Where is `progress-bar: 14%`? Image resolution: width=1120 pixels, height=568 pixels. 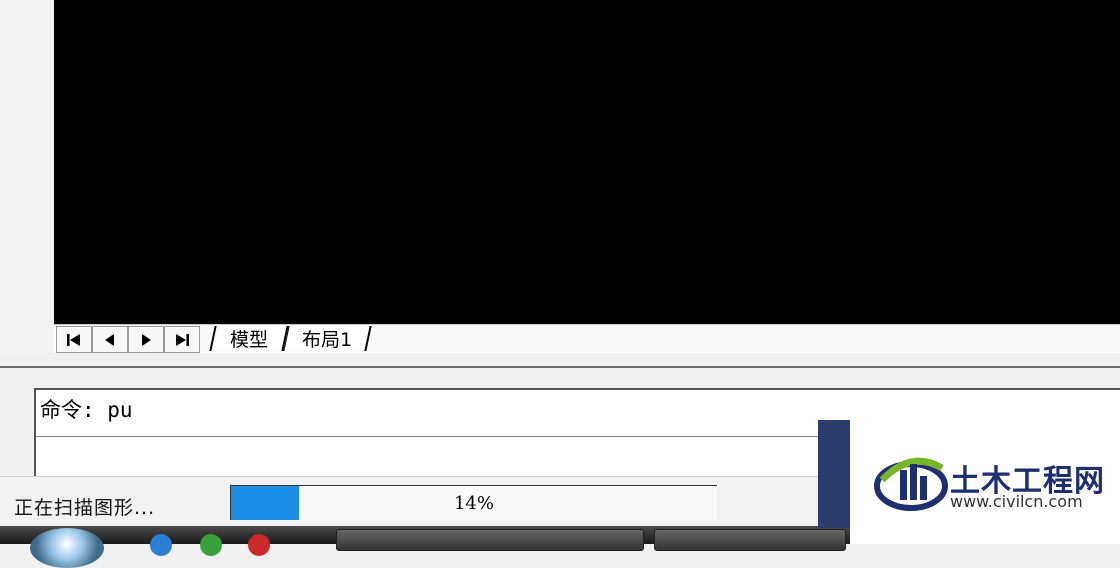 progress-bar: 14% is located at coordinates (473, 502).